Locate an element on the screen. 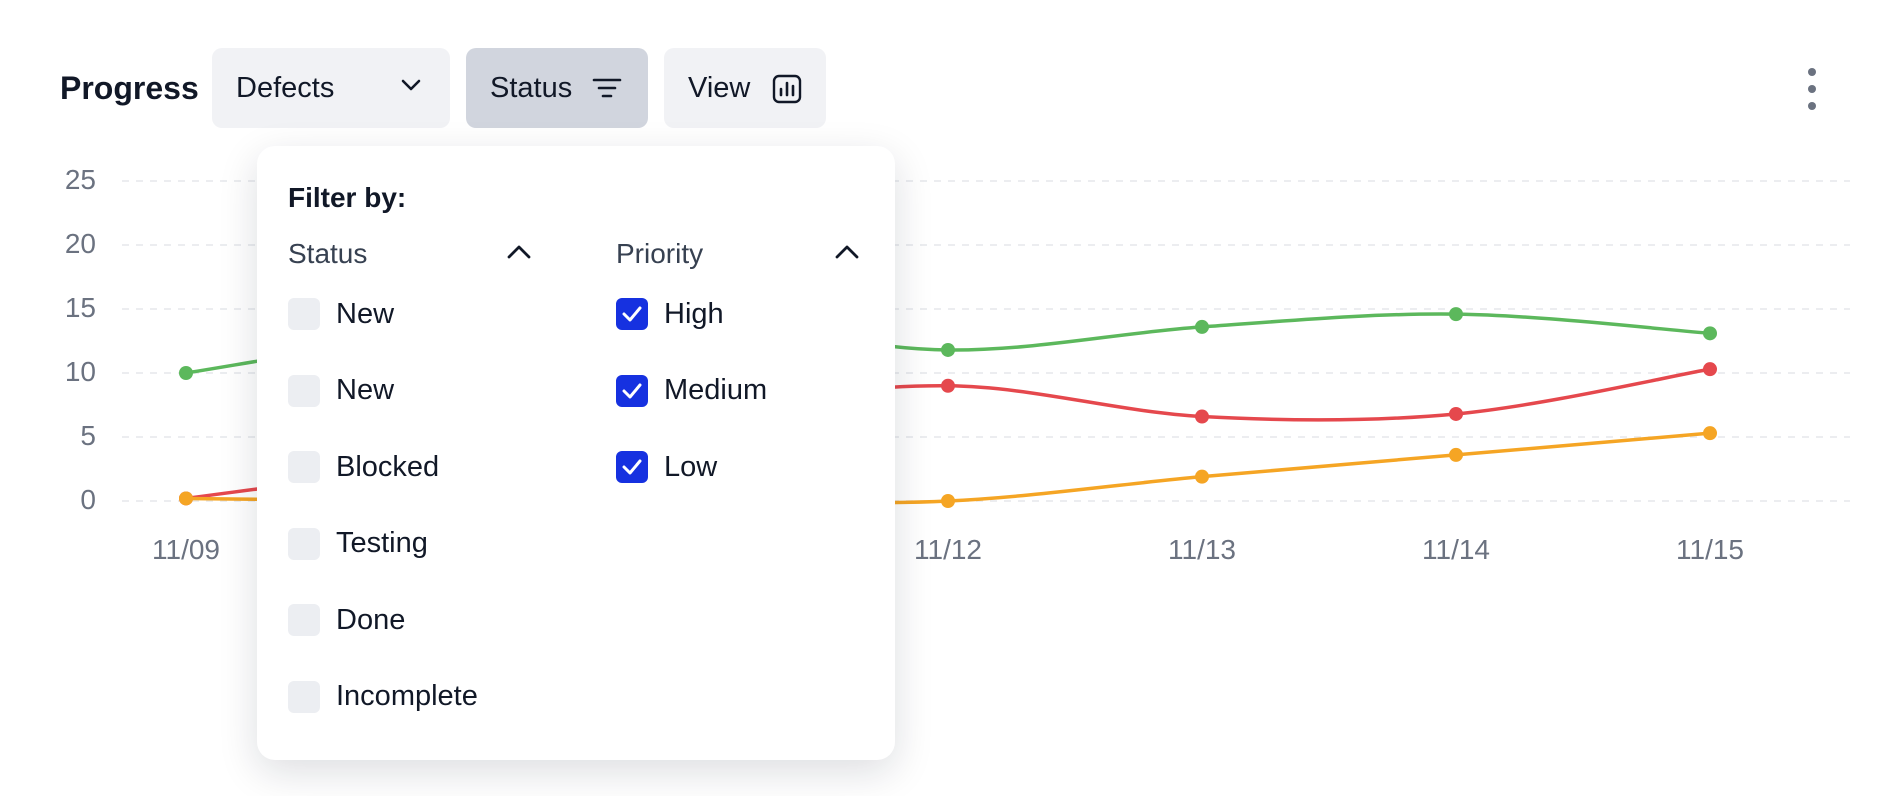 The width and height of the screenshot is (1896, 796). status-option: Incomplete is located at coordinates (383, 697).